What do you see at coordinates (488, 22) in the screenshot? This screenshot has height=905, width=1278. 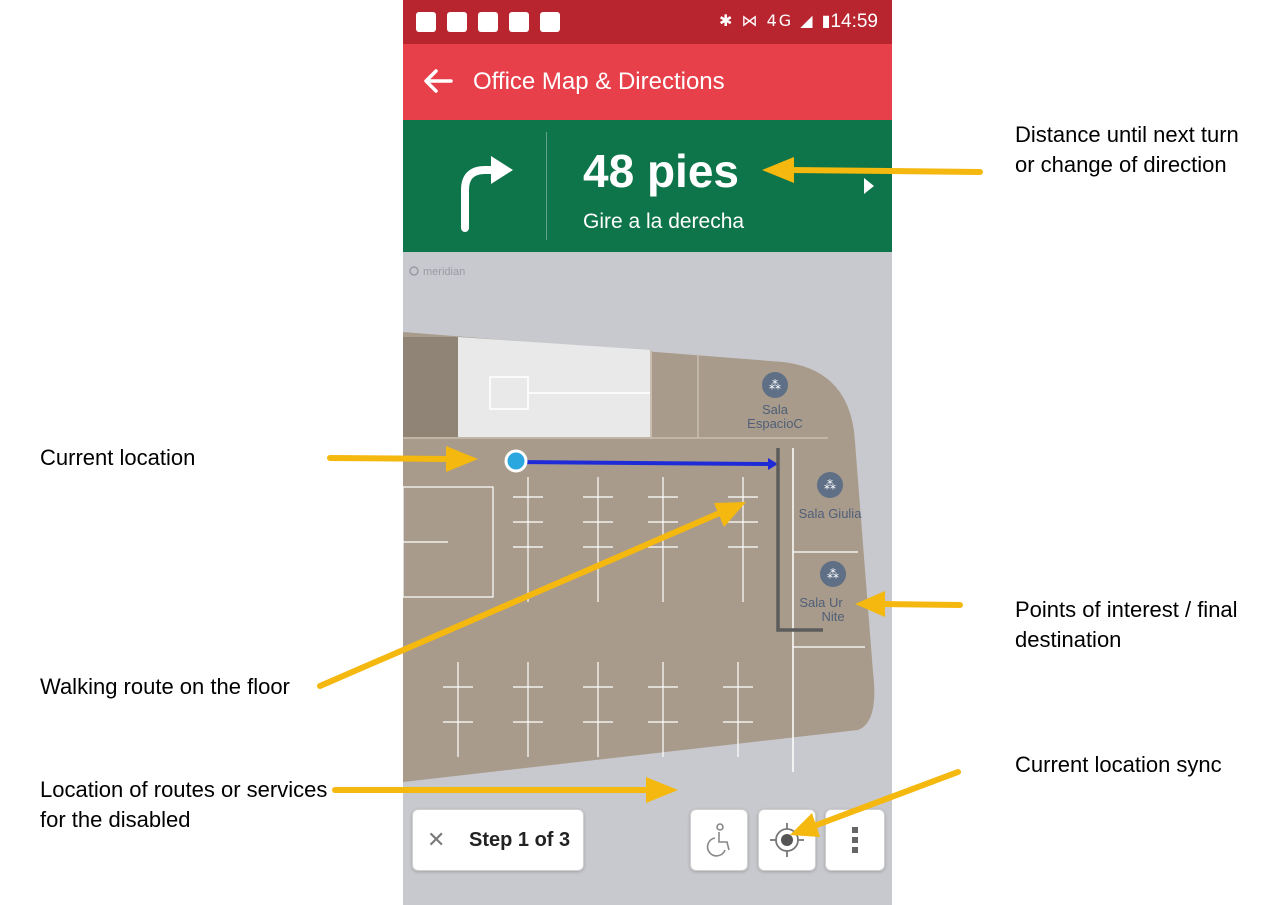 I see `gallery-notification-icon` at bounding box center [488, 22].